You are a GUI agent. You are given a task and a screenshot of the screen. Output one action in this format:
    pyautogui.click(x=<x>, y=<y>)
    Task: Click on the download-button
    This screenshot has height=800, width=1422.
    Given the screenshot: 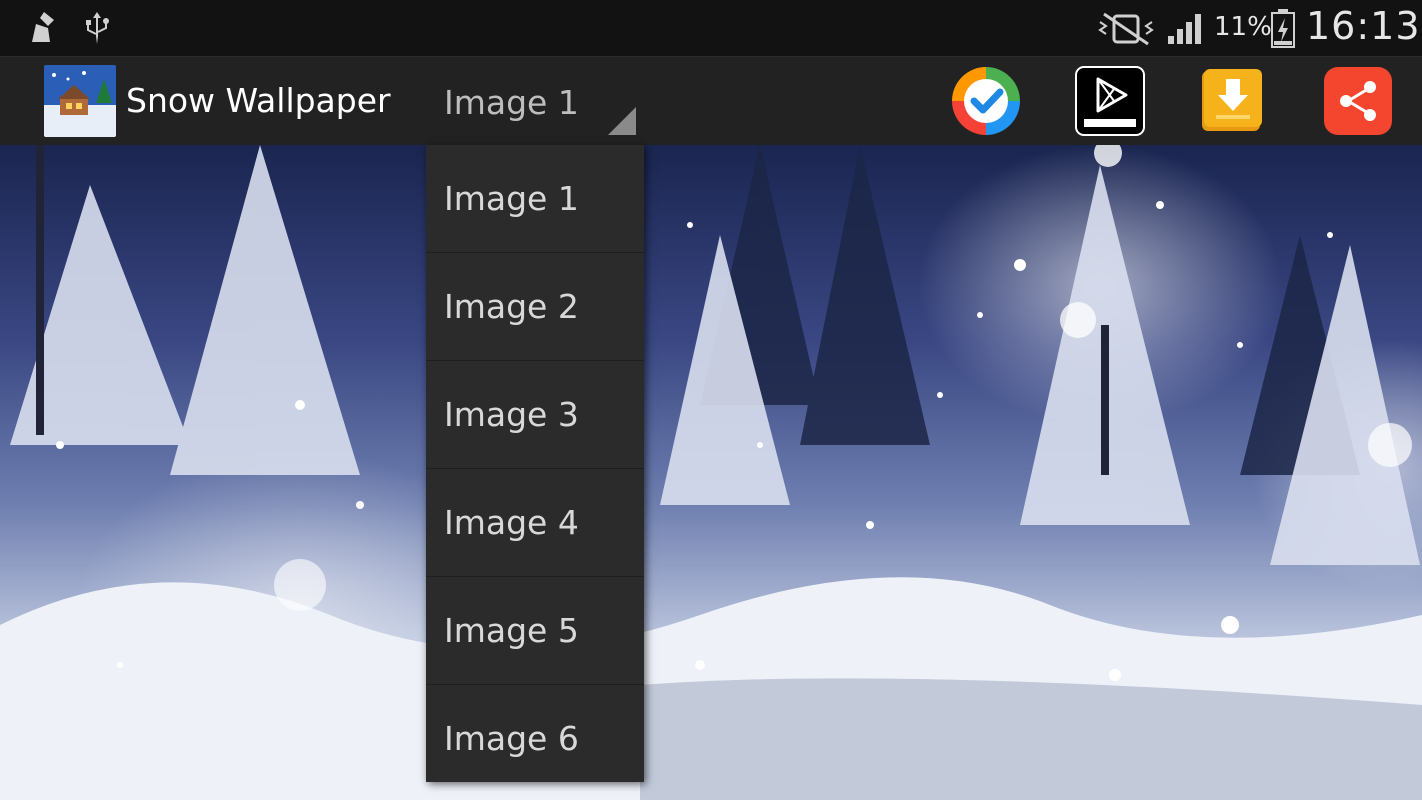 What is the action you would take?
    pyautogui.click(x=1234, y=101)
    